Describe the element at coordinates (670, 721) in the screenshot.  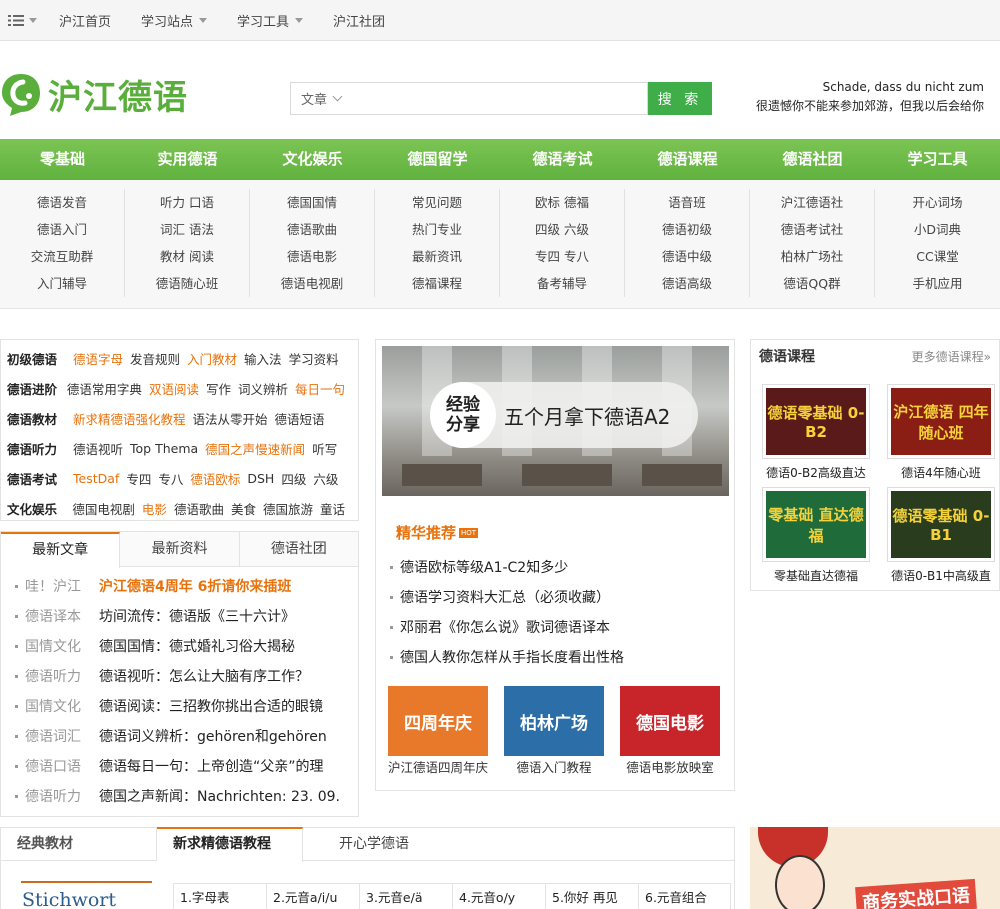
I see `featured-thumb-image: 德国电影` at that location.